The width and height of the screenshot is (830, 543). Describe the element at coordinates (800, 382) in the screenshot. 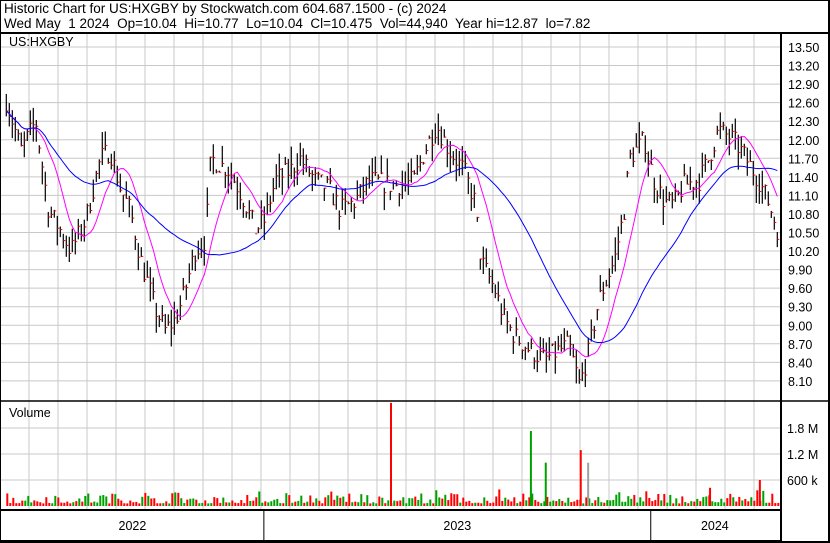

I see `price-tick-label: 8.10` at that location.